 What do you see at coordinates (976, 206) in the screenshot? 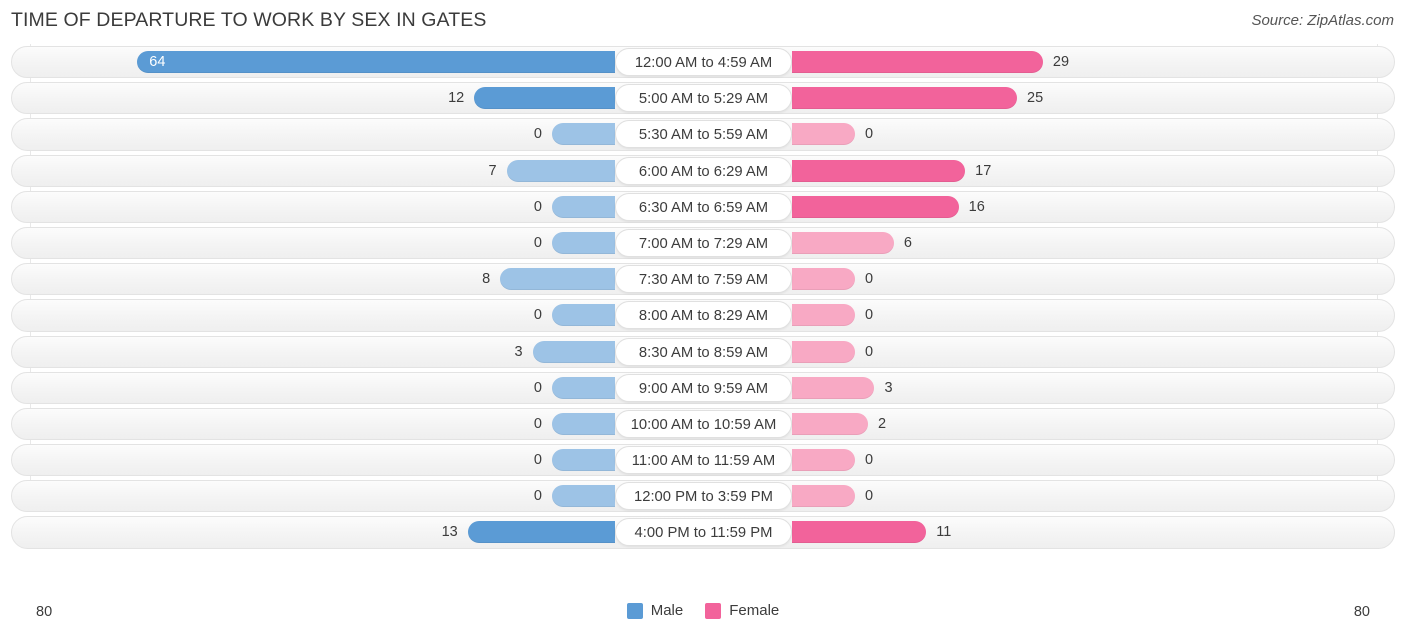
I see `female-value-label: 16` at bounding box center [976, 206].